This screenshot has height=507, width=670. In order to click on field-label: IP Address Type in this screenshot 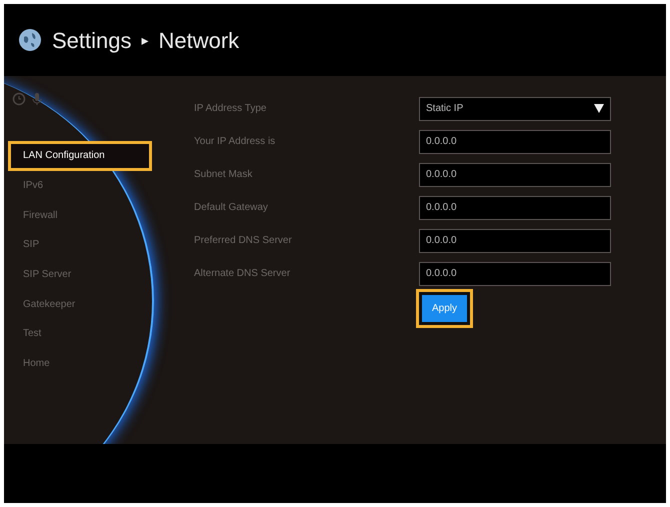, I will do `click(231, 109)`.